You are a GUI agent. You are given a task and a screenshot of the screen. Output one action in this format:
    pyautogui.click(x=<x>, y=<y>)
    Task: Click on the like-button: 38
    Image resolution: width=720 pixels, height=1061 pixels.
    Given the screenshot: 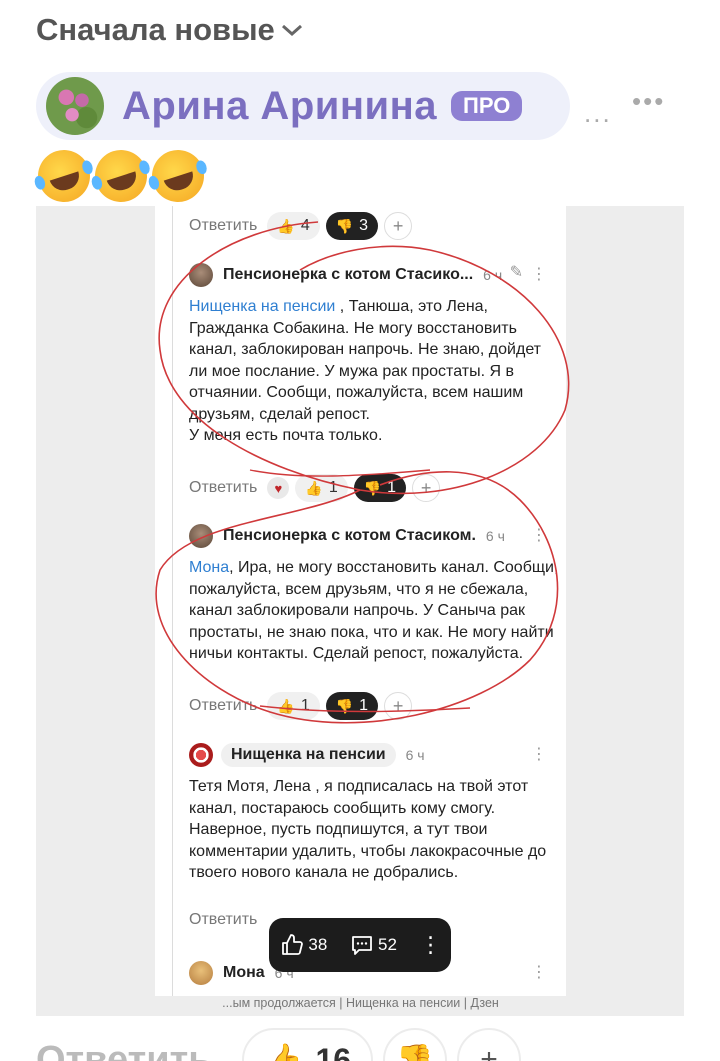 What is the action you would take?
    pyautogui.click(x=303, y=945)
    